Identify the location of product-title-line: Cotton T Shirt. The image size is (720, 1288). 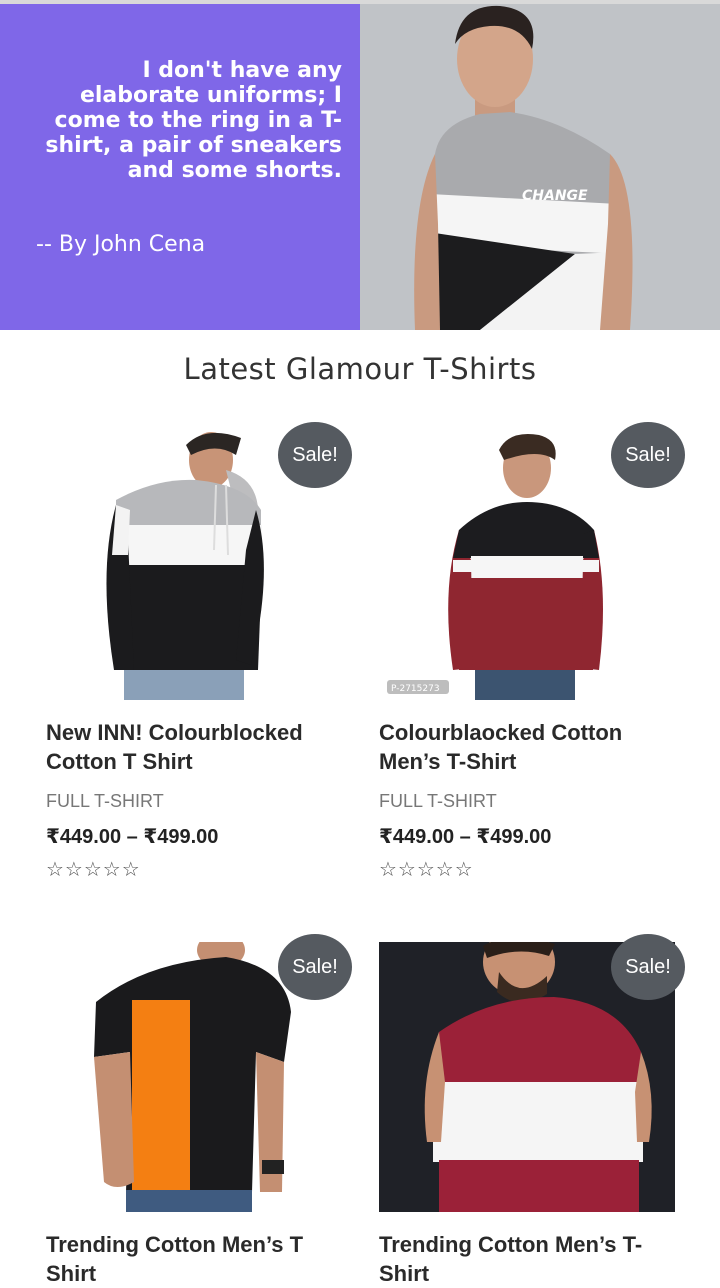
(196, 761).